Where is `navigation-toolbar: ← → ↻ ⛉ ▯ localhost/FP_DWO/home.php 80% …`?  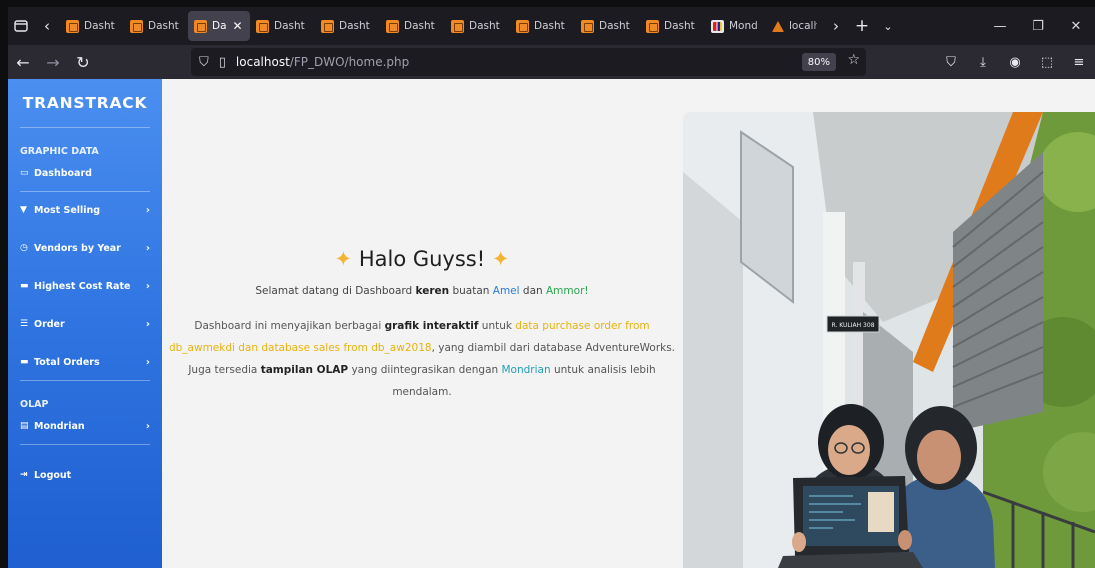
navigation-toolbar: ← → ↻ ⛉ ▯ localhost/FP_DWO/home.php 80% … is located at coordinates (551, 62).